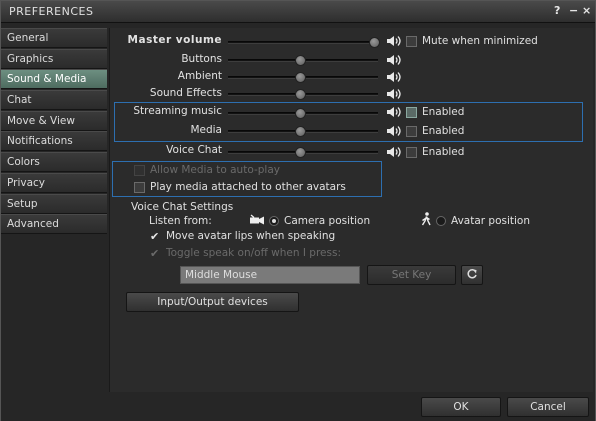 This screenshot has width=596, height=421. Describe the element at coordinates (251, 236) in the screenshot. I see `move-lips-label: Move avatar lips when speaking` at that location.